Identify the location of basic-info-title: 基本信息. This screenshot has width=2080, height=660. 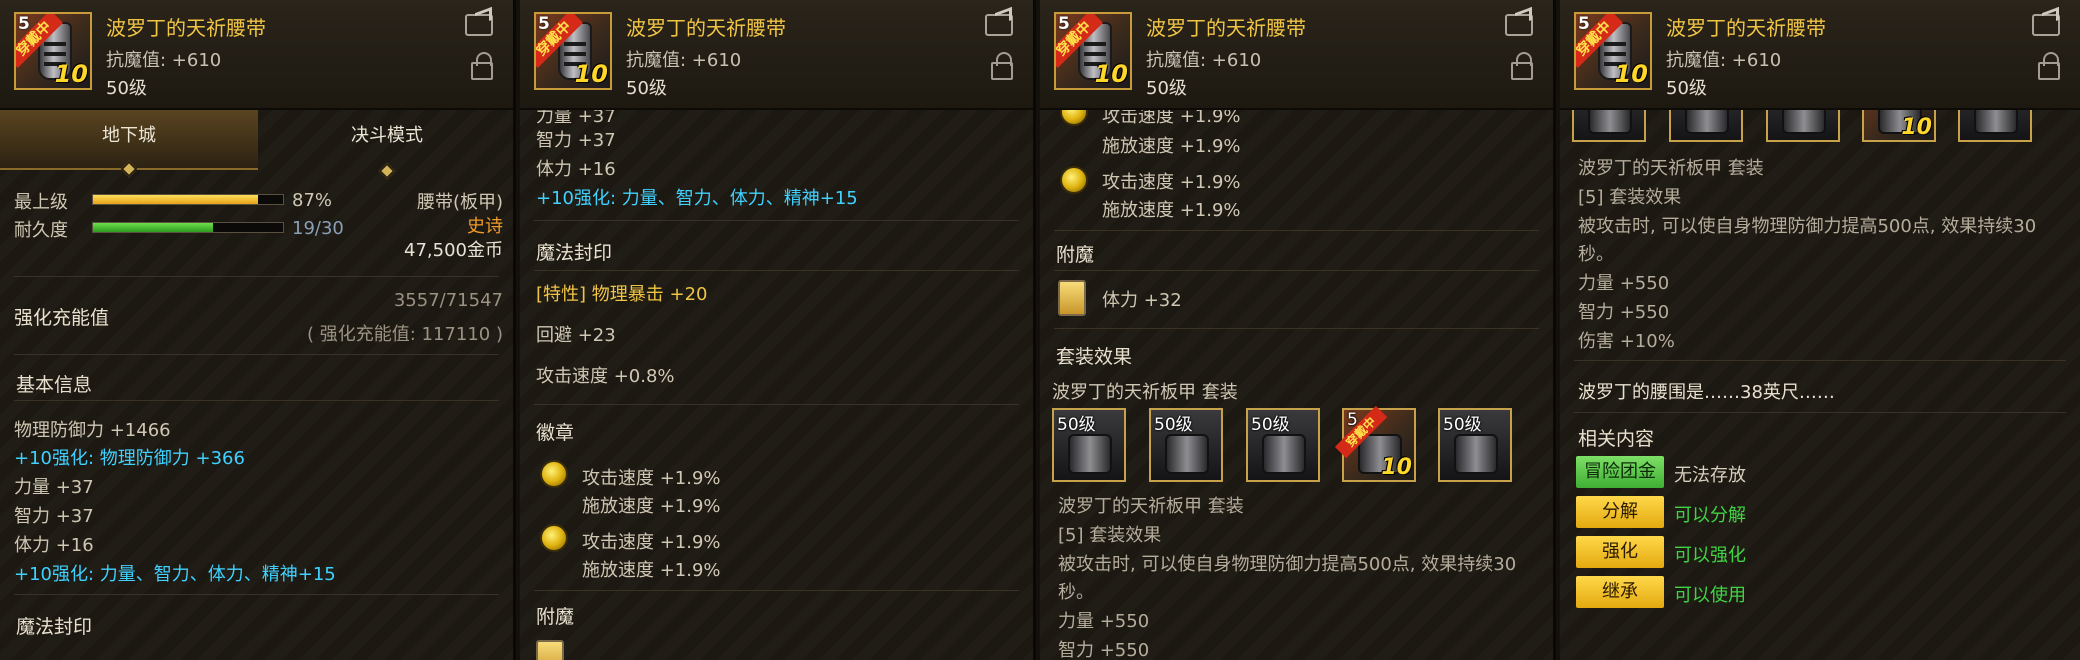
(54, 385).